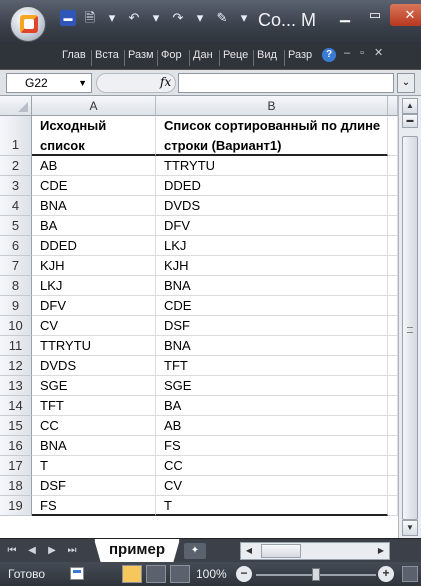 The width and height of the screenshot is (421, 586). What do you see at coordinates (180, 574) in the screenshot?
I see `page-break-view-icon` at bounding box center [180, 574].